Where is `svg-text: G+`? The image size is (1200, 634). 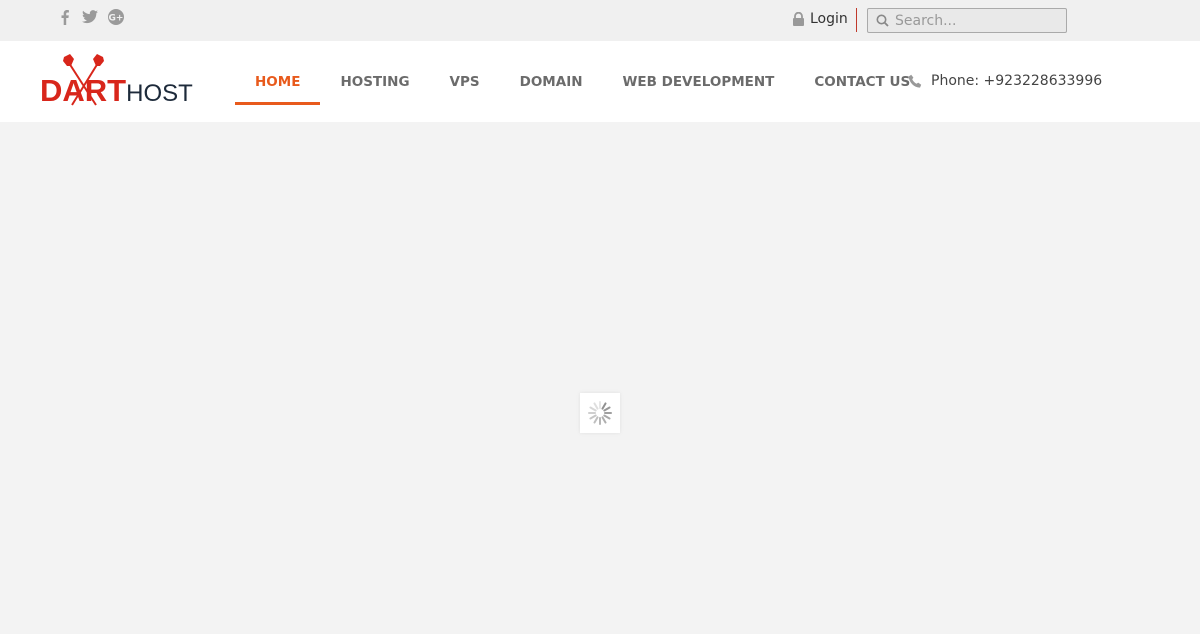
svg-text: G+ is located at coordinates (116, 19).